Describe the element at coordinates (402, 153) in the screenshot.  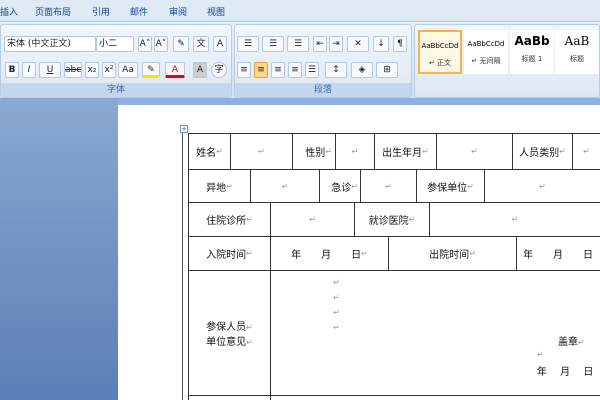
I see `cell-text: 出生年月` at that location.